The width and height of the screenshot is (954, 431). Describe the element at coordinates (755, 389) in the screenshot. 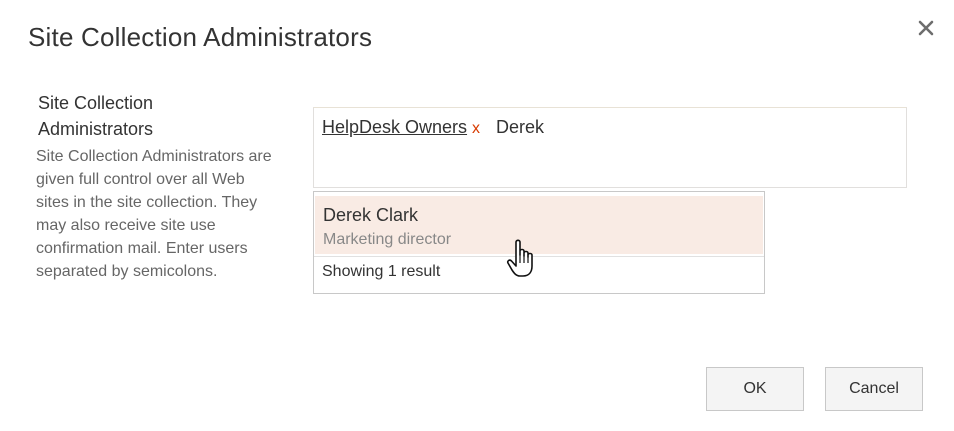

I see `ok-button: OK` at that location.